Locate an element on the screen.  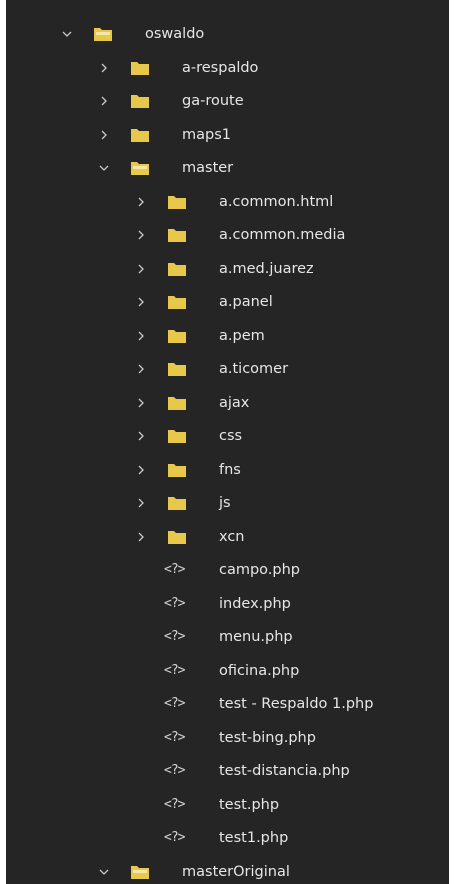
folder-name: a-respaldo is located at coordinates (220, 67).